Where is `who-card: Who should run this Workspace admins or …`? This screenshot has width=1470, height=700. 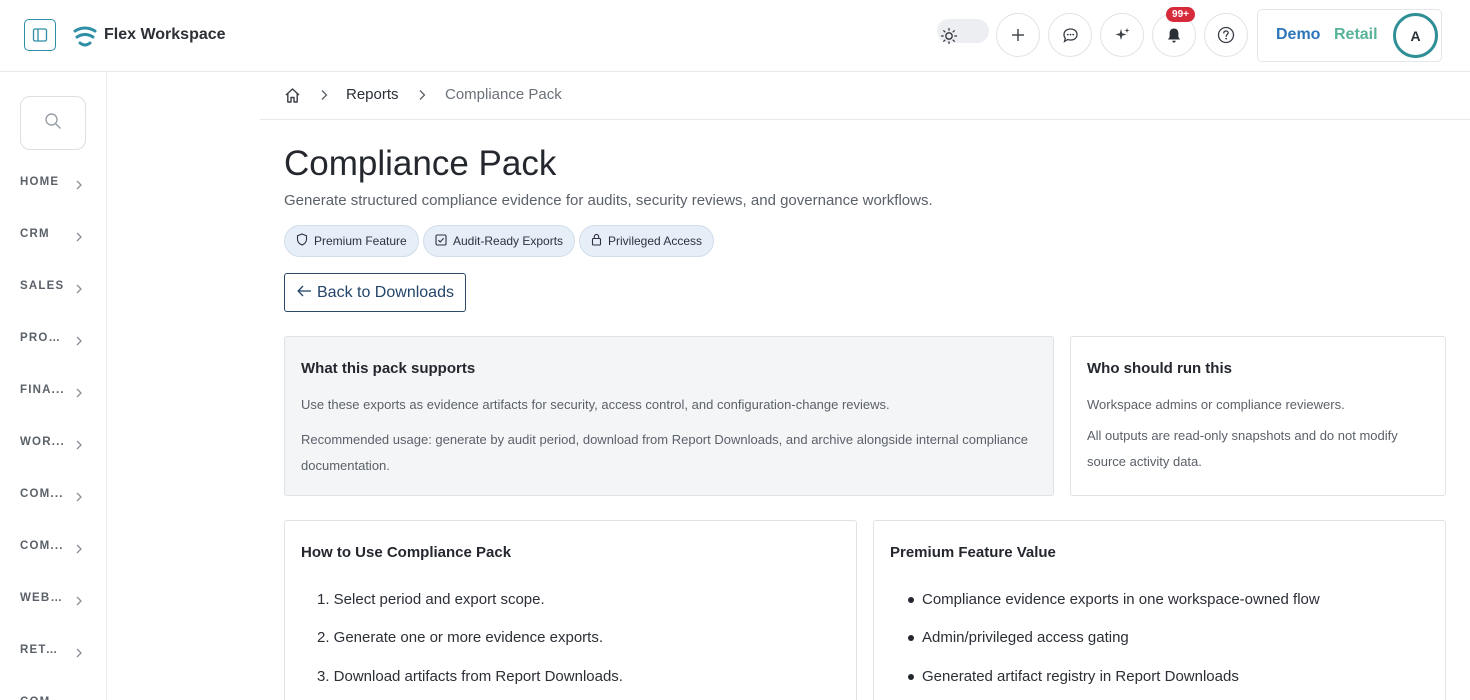
who-card: Who should run this Workspace admins or … is located at coordinates (1258, 416).